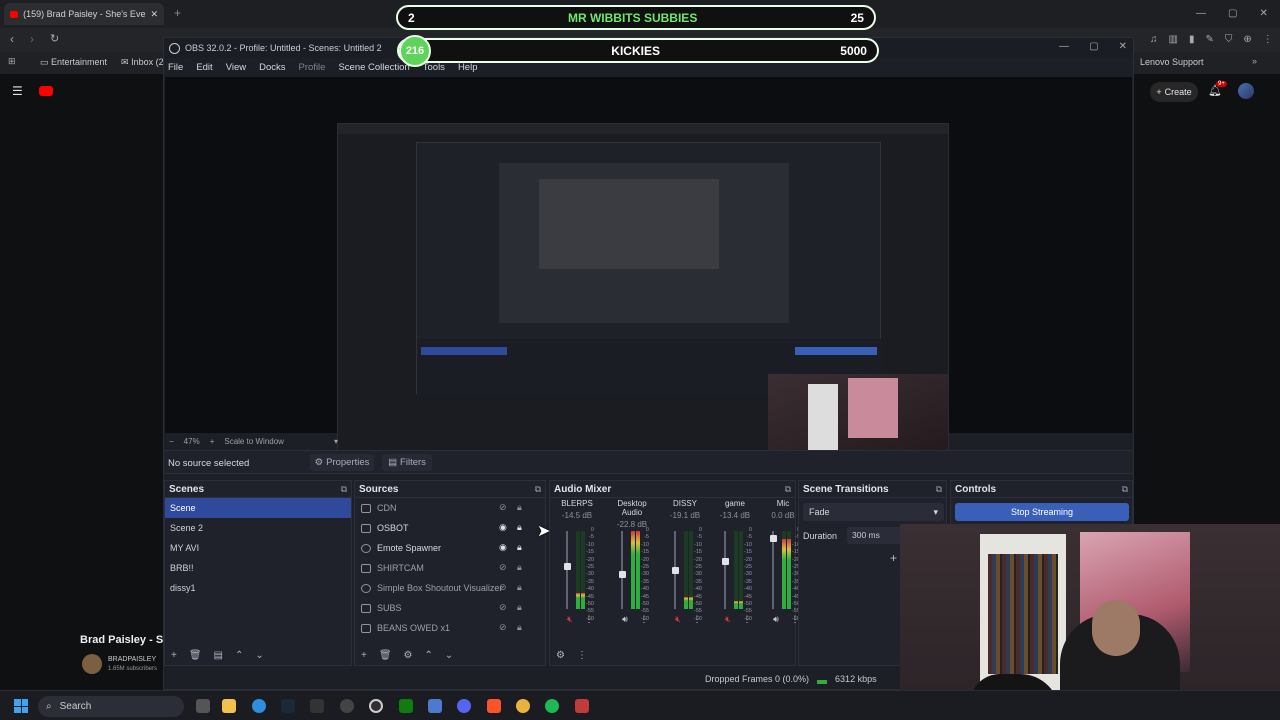 This screenshot has height=720, width=1280. Describe the element at coordinates (1174, 92) in the screenshot. I see `create-button: + Create` at that location.